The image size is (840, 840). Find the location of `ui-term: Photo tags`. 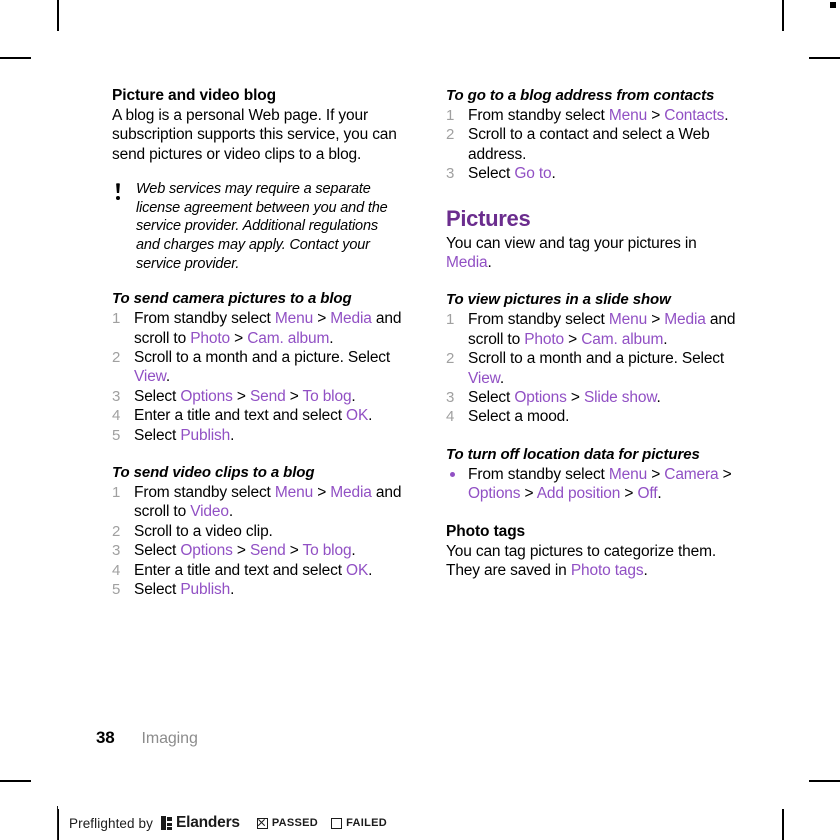

ui-term: Photo tags is located at coordinates (607, 571).